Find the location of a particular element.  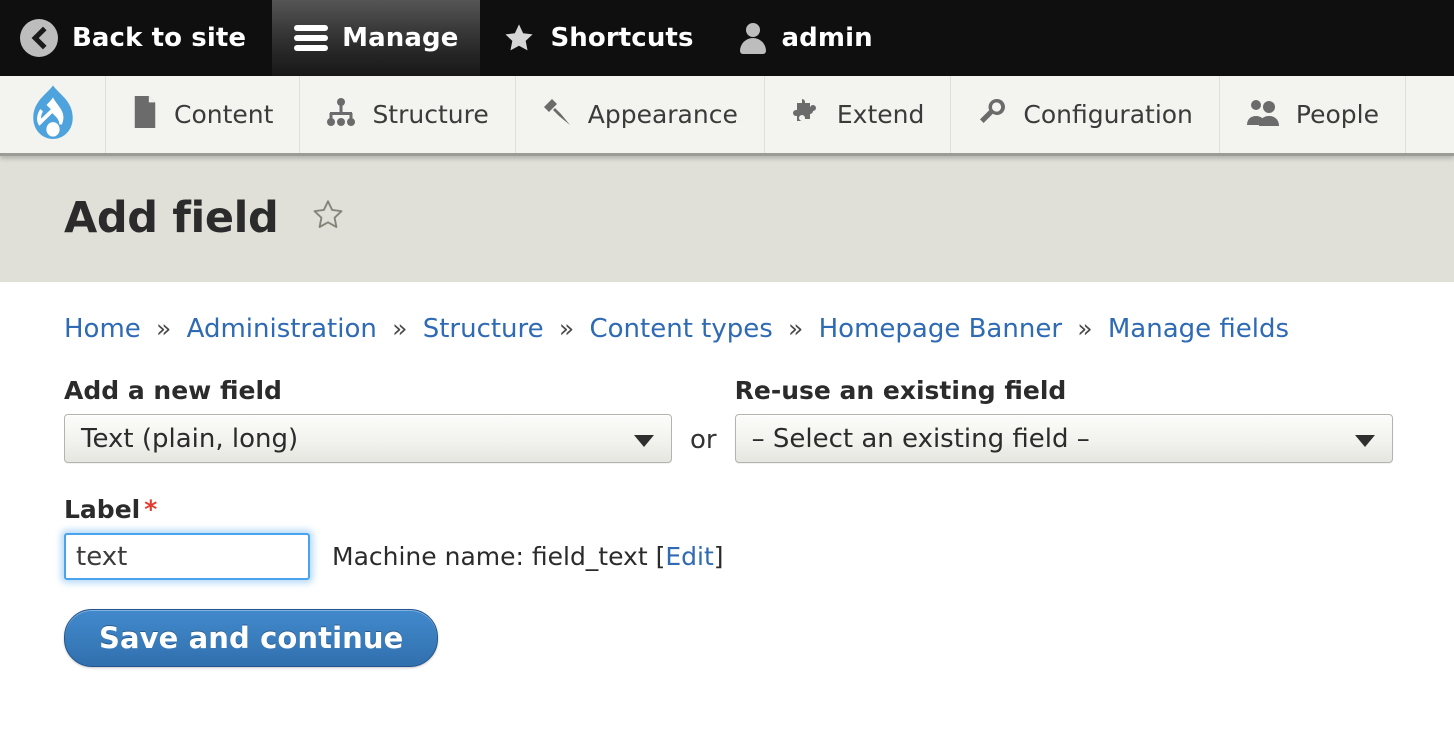

tray-item-configuration: Configuration is located at coordinates (1085, 114).